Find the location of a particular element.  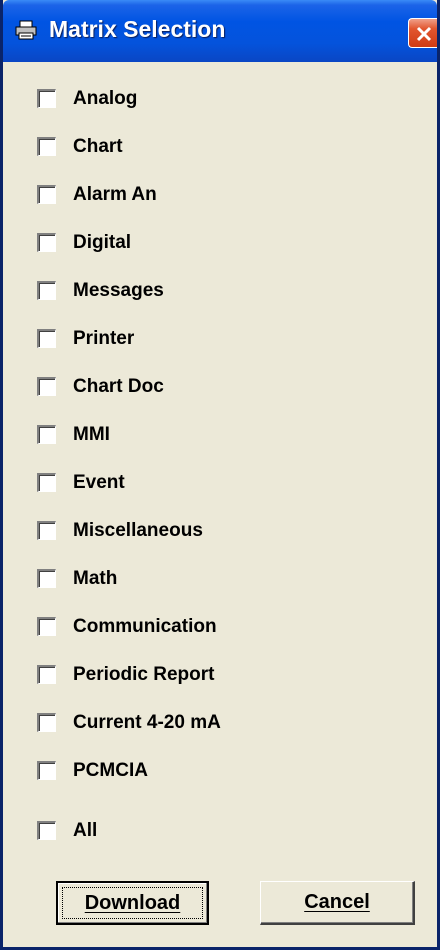

focus-rectangle is located at coordinates (132, 903).